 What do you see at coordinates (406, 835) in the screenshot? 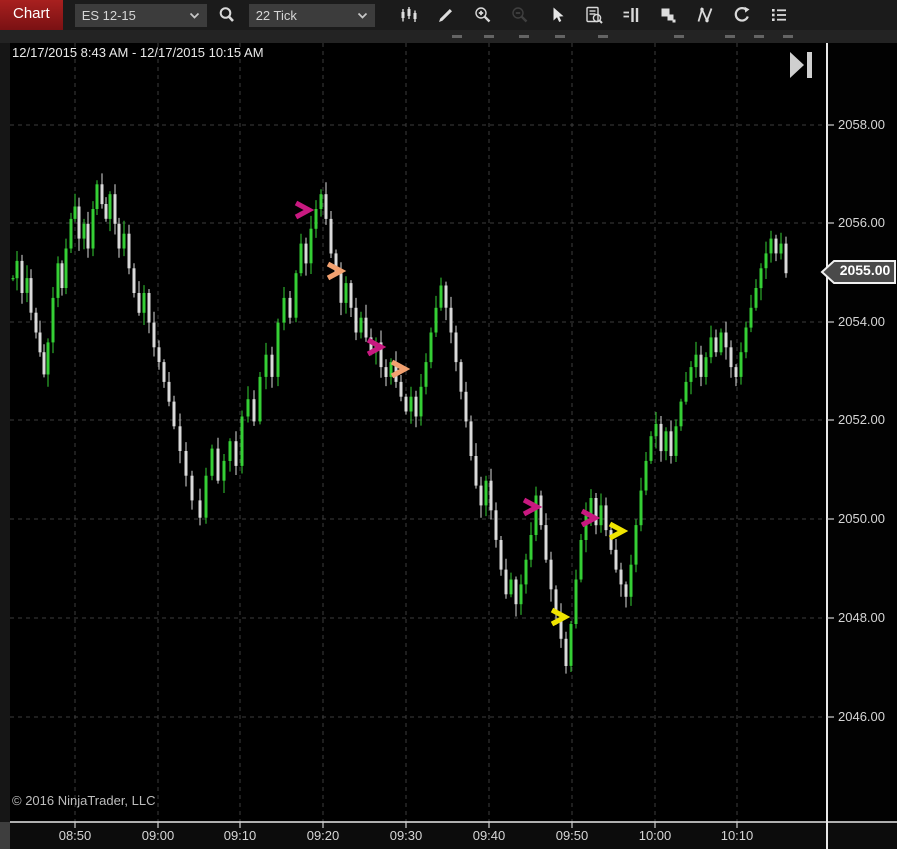
I see `time-axis-label: 09:30` at bounding box center [406, 835].